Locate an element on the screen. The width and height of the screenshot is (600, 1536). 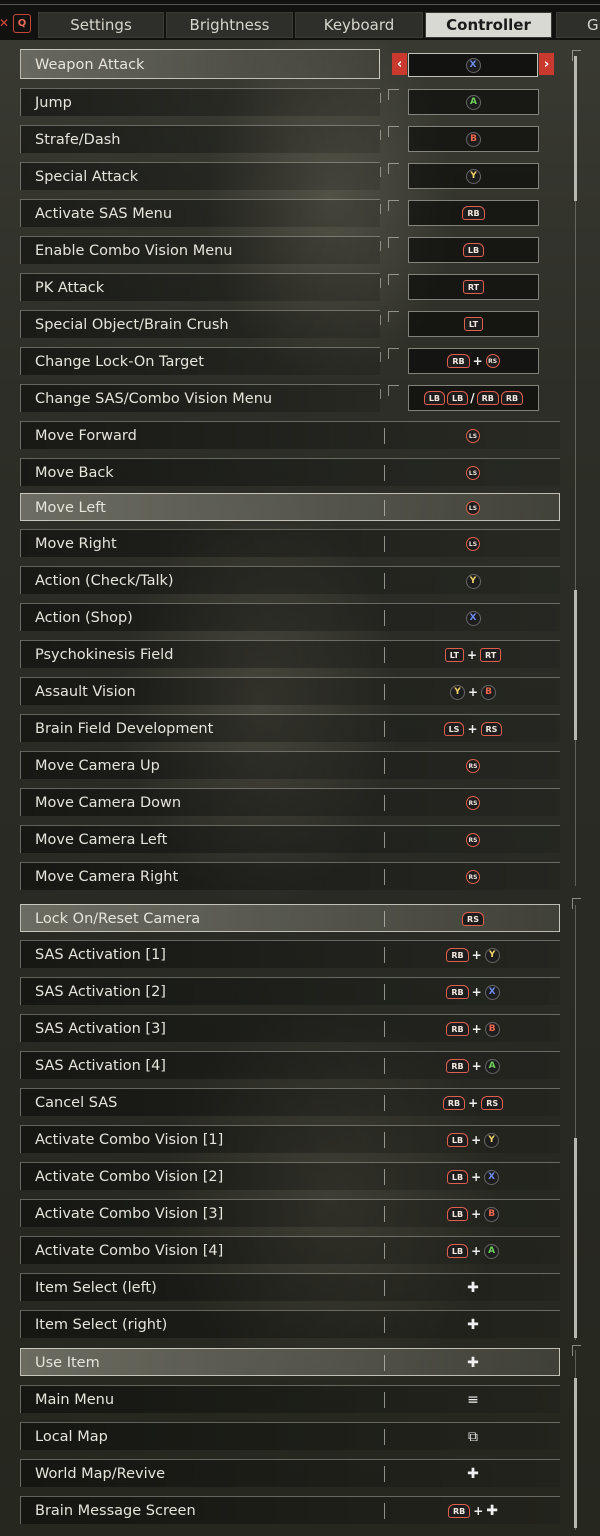
binding-row-brain-field-development: Brain Field Development LS + RS is located at coordinates (300, 728).